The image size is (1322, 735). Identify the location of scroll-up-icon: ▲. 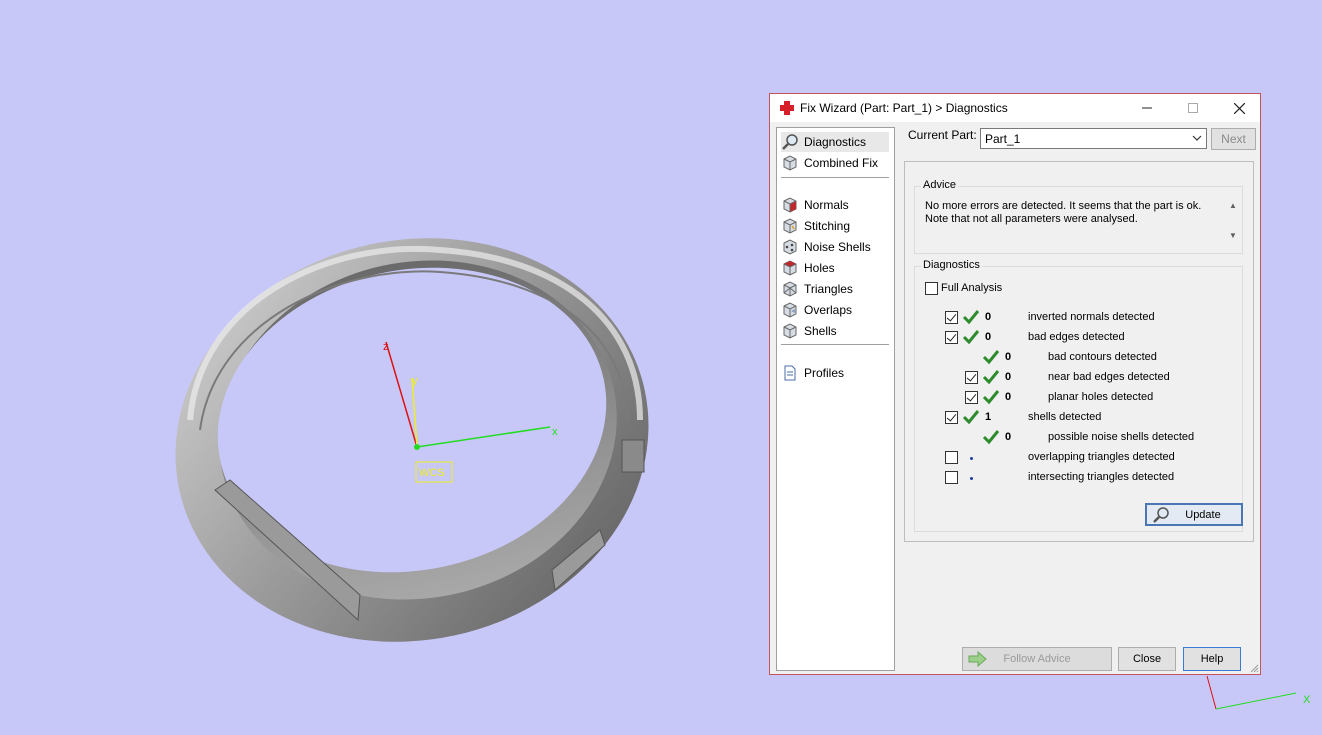
(1233, 205).